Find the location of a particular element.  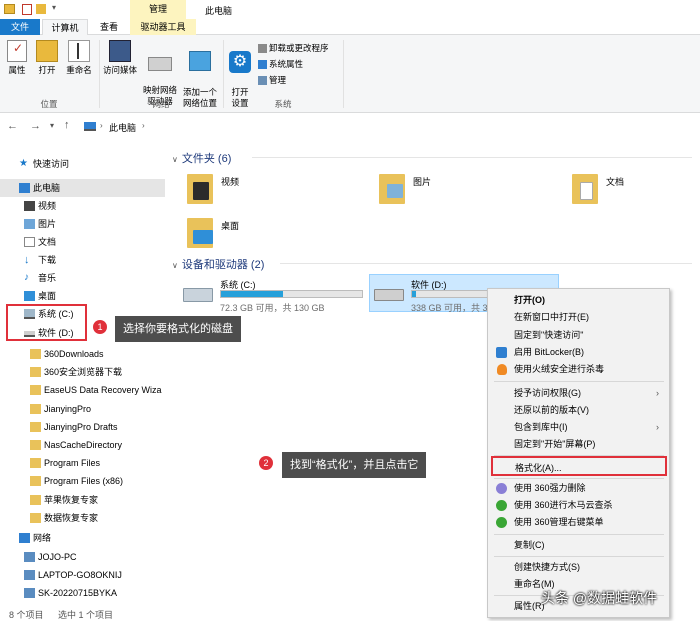

properties-button: ✓ 属性 is located at coordinates (17, 58).